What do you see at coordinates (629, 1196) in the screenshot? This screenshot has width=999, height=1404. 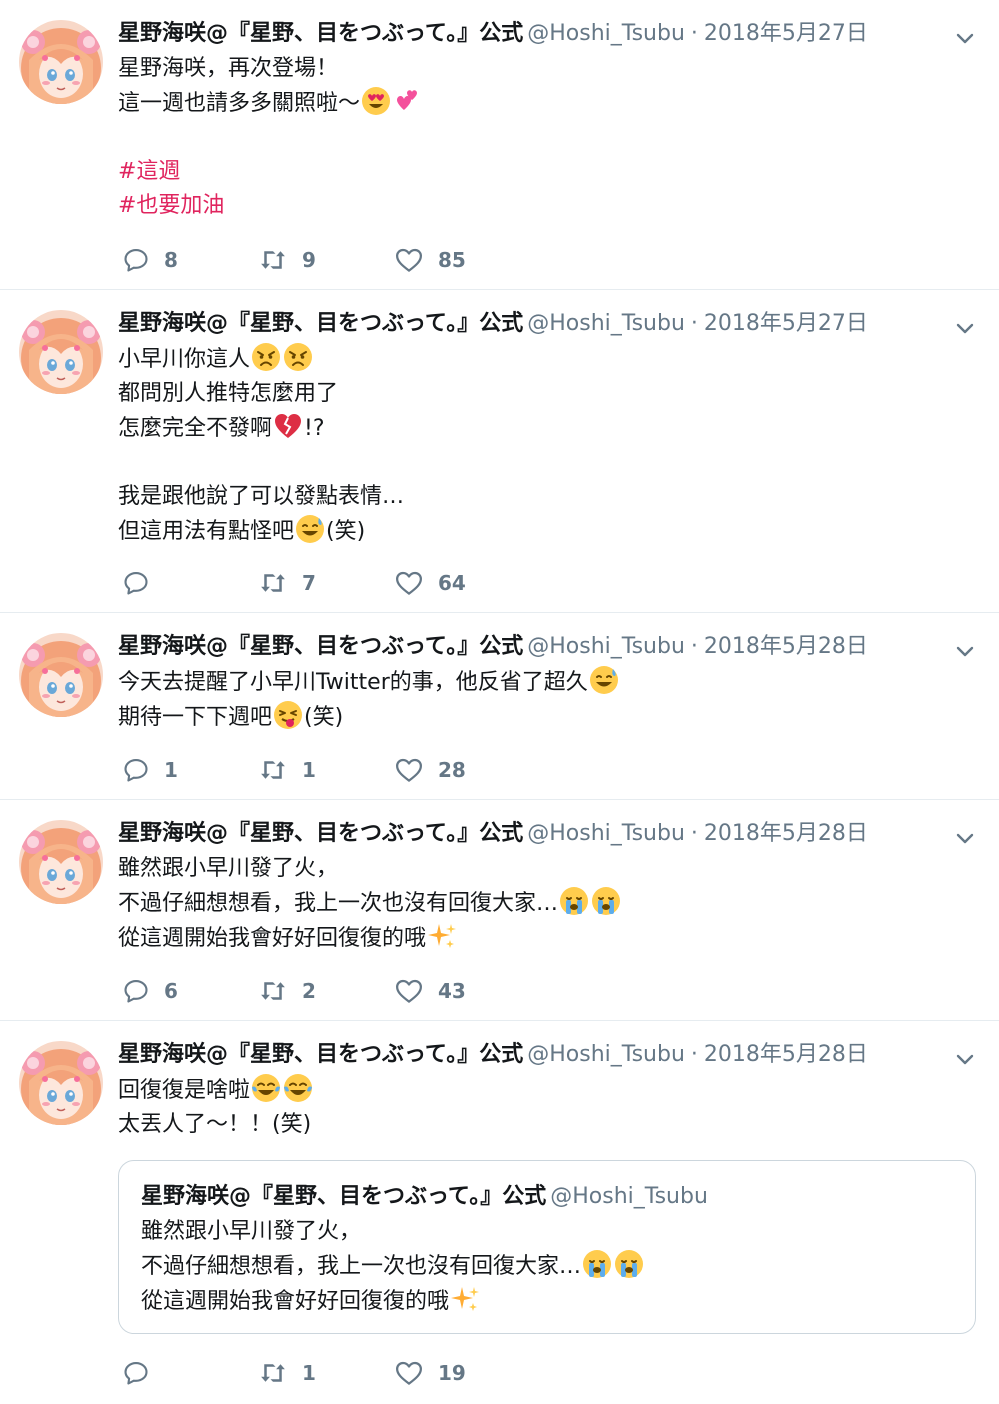 I see `quoted-author-handle: @Hoshi_Tsubu` at bounding box center [629, 1196].